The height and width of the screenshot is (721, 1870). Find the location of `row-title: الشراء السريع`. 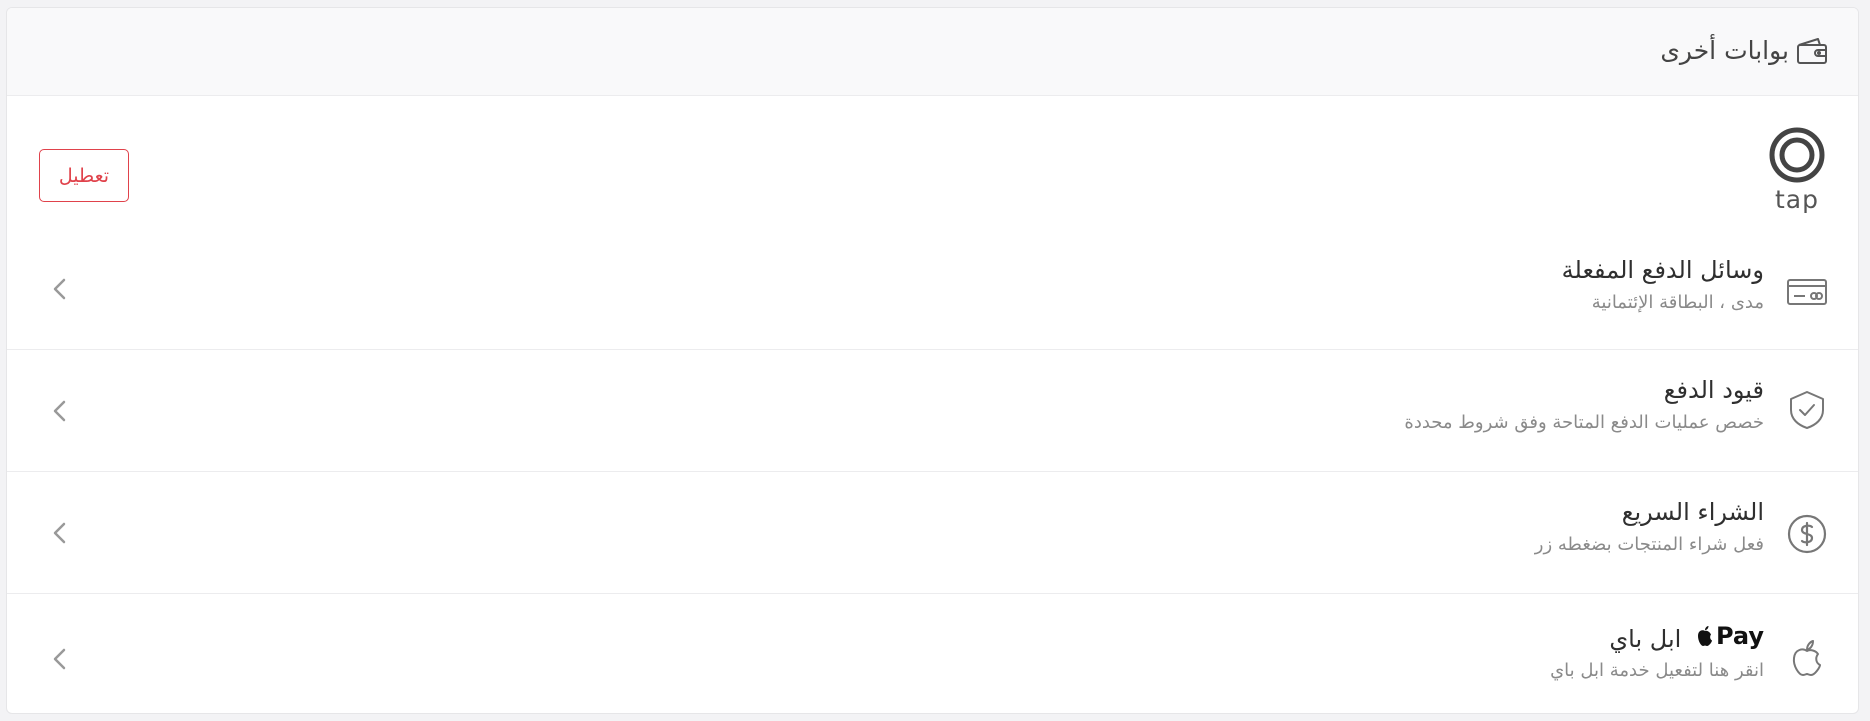

row-title: الشراء السريع is located at coordinates (1692, 512).